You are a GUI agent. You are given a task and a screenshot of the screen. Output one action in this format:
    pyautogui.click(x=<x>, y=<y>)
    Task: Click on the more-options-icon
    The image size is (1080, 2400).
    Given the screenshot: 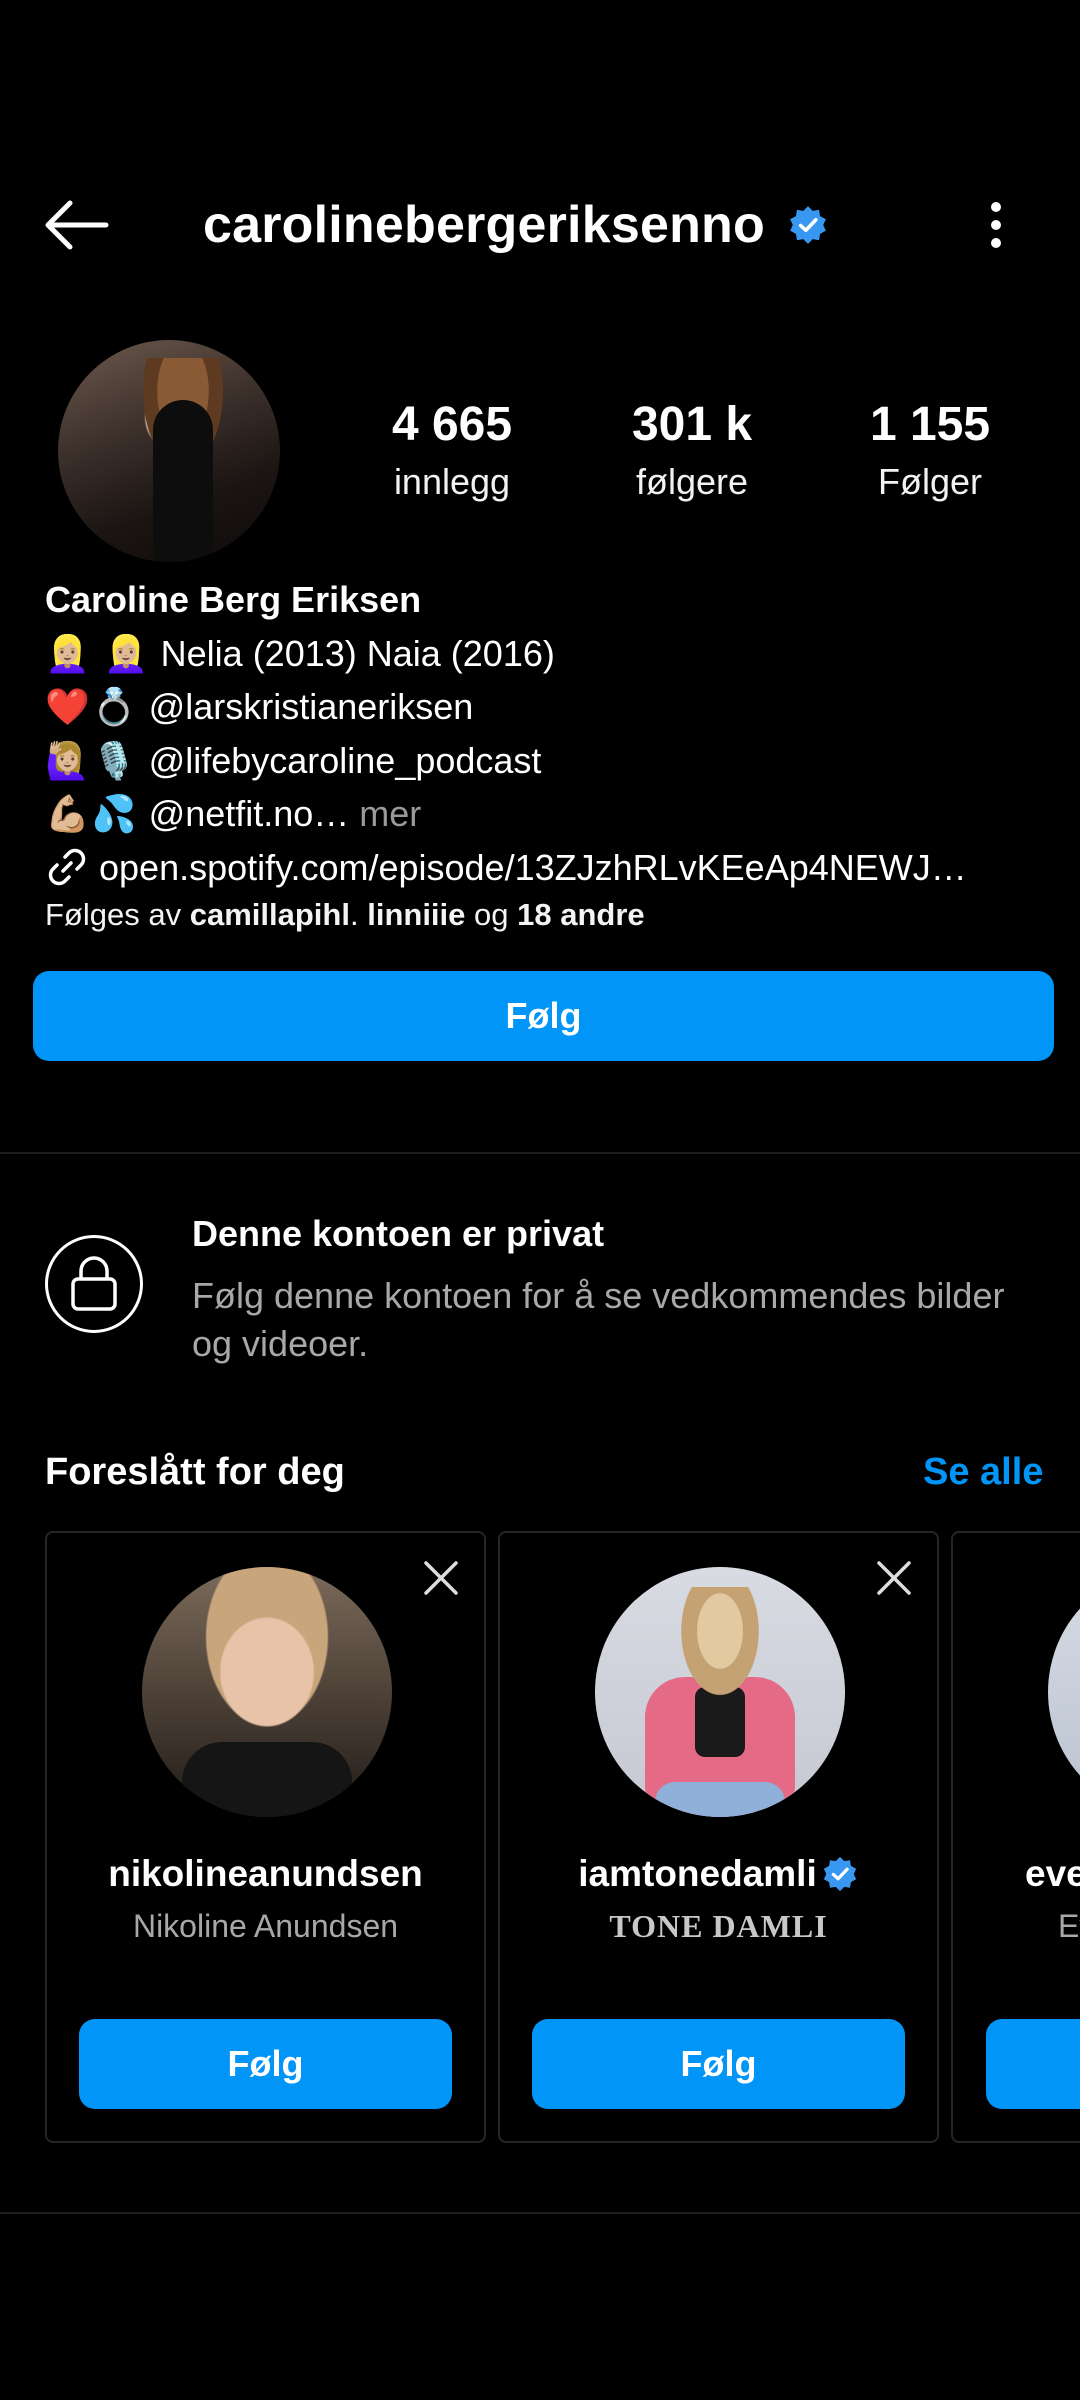 What is the action you would take?
    pyautogui.click(x=996, y=225)
    